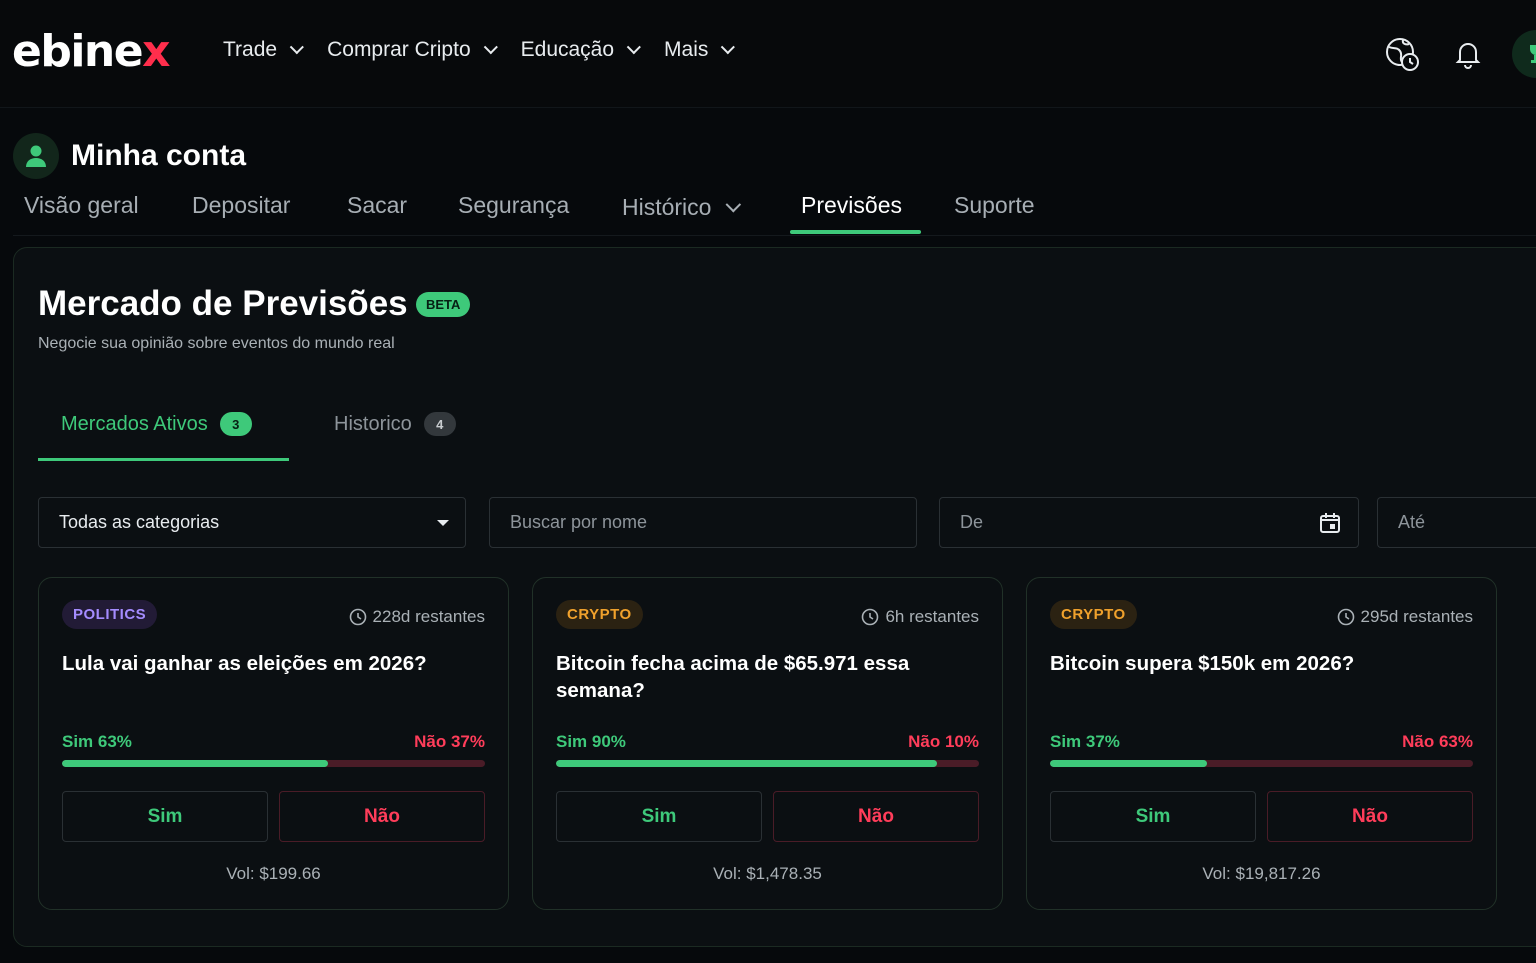  Describe the element at coordinates (163, 459) in the screenshot. I see `active-subtab-indicator` at that location.